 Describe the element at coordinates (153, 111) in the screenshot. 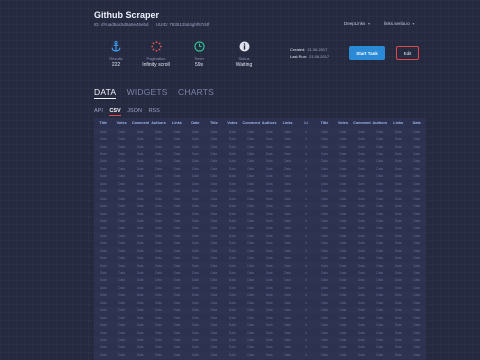

I see `subtab-rss: RSS` at that location.